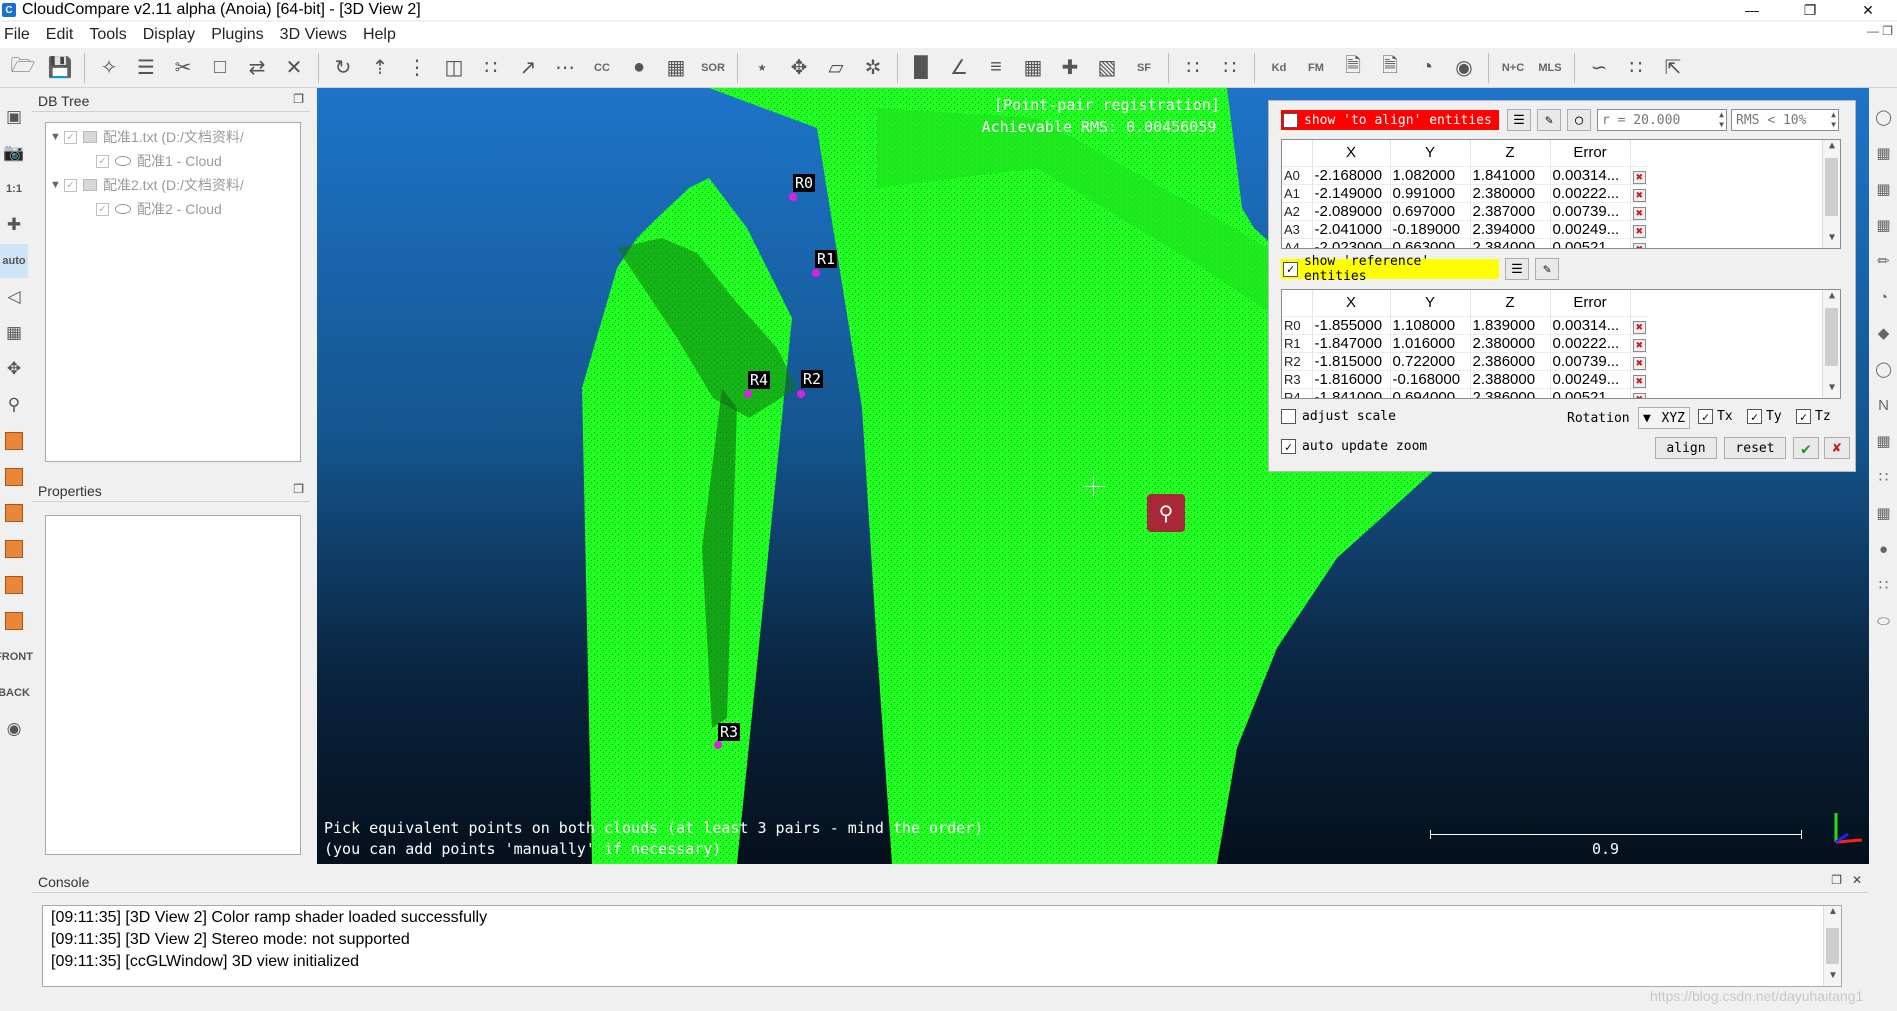 The image size is (1897, 1011). Describe the element at coordinates (1883, 405) in the screenshot. I see `n-icon: N` at that location.